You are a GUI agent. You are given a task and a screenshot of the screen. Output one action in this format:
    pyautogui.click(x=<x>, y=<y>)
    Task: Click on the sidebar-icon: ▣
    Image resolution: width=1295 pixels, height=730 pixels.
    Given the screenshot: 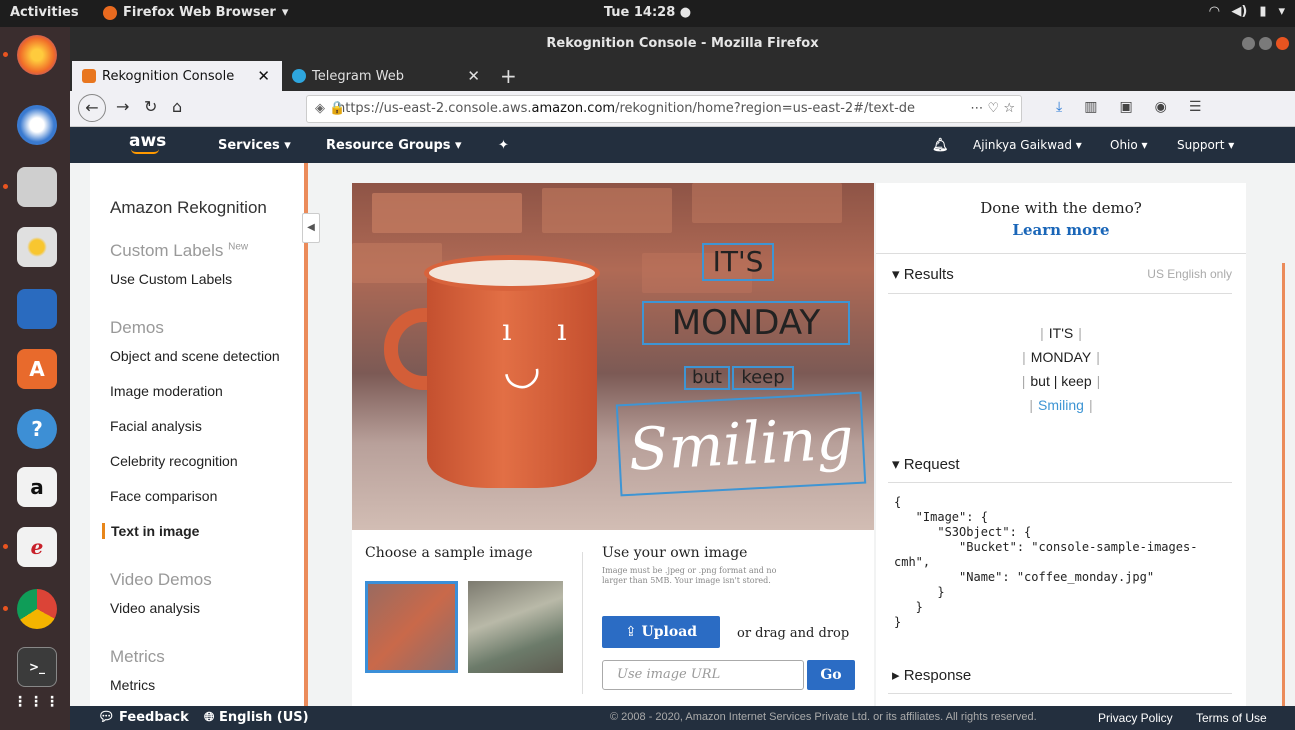 What is the action you would take?
    pyautogui.click(x=1125, y=107)
    